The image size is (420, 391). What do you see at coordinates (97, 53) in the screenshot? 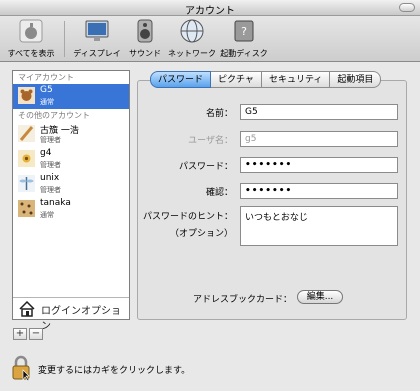
I see `display-label: ディスプレイ` at bounding box center [97, 53].